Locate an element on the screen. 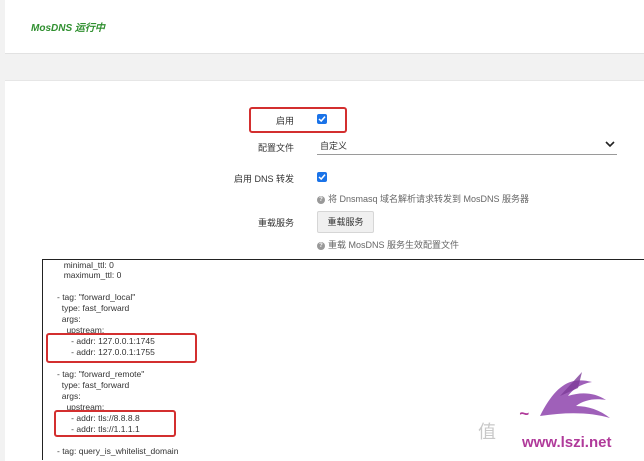 This screenshot has height=461, width=644. reload-help-text: 重载 MosDNS 服务生效配置文件 is located at coordinates (394, 245).